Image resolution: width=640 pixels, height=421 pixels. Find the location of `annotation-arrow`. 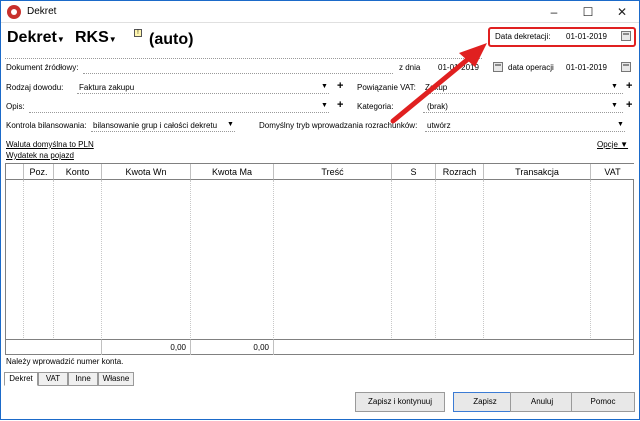

annotation-arrow is located at coordinates (438, 83).